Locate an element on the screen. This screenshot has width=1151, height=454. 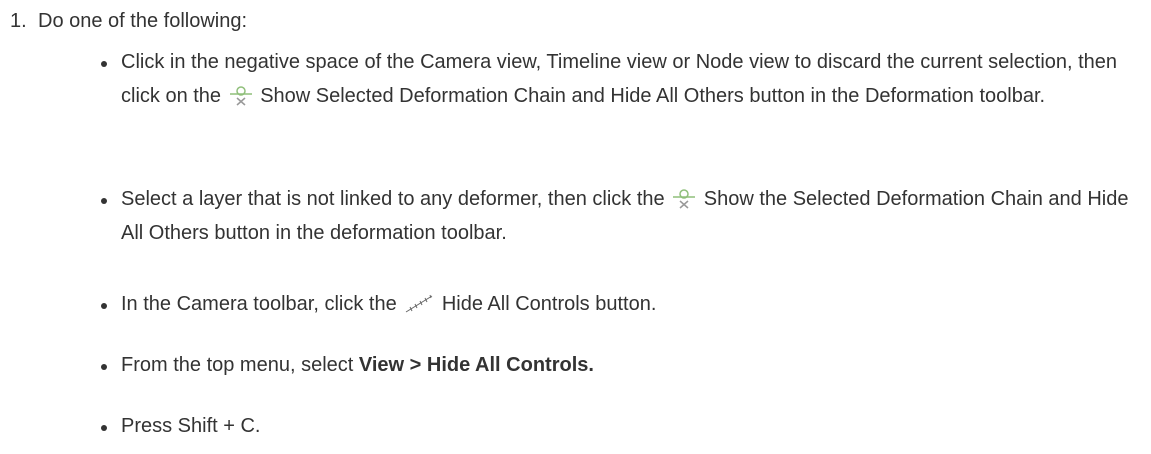
bullet-text: From the top menu, select is located at coordinates (237, 365).